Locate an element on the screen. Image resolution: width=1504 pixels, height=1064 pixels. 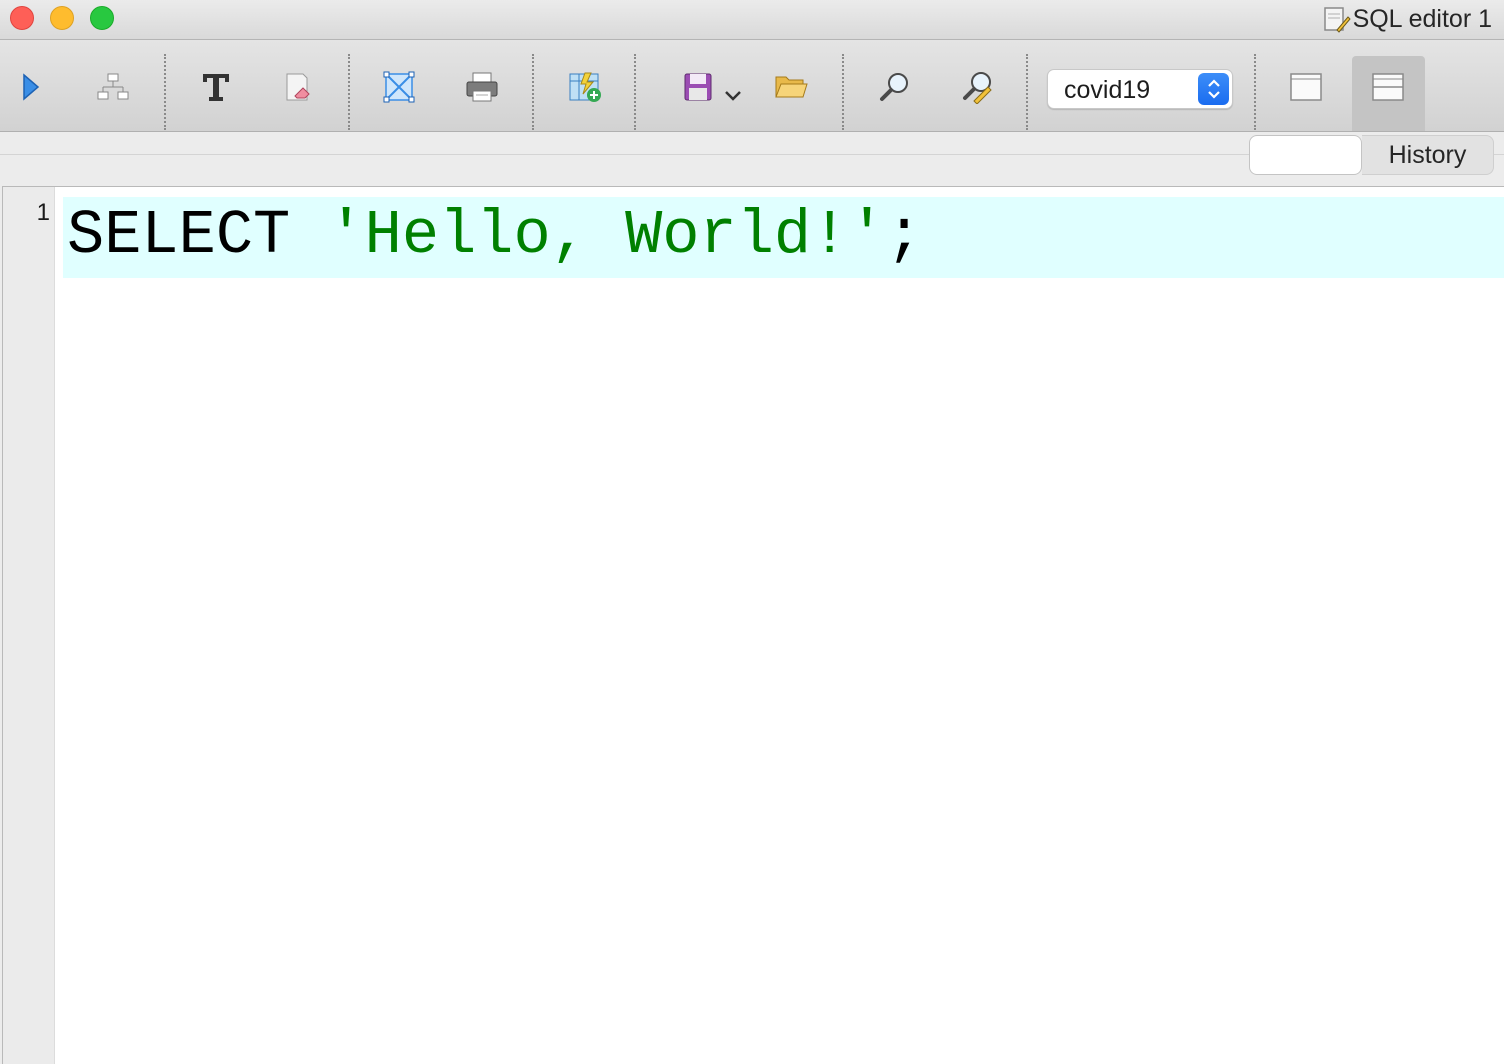
select-all-button is located at coordinates (399, 87).